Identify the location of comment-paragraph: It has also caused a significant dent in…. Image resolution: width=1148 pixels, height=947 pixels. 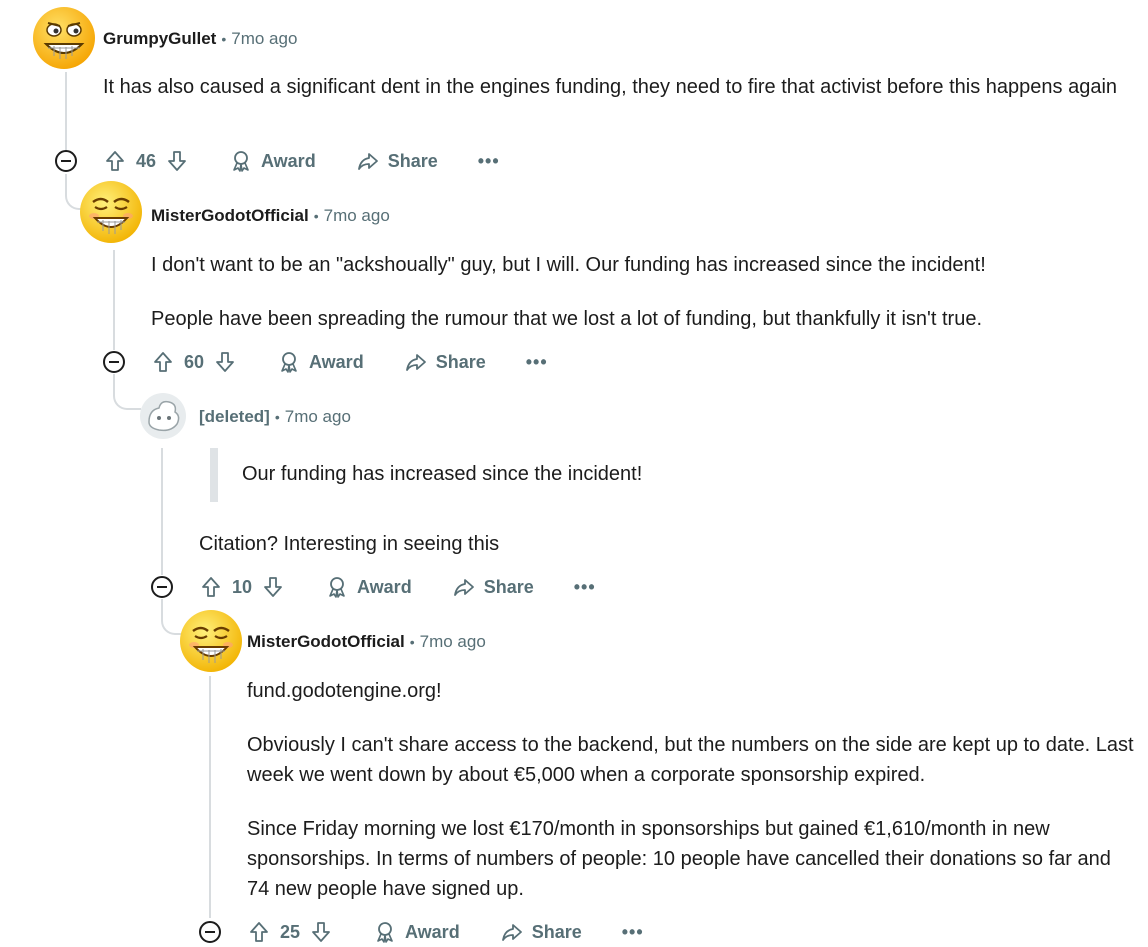
(610, 87).